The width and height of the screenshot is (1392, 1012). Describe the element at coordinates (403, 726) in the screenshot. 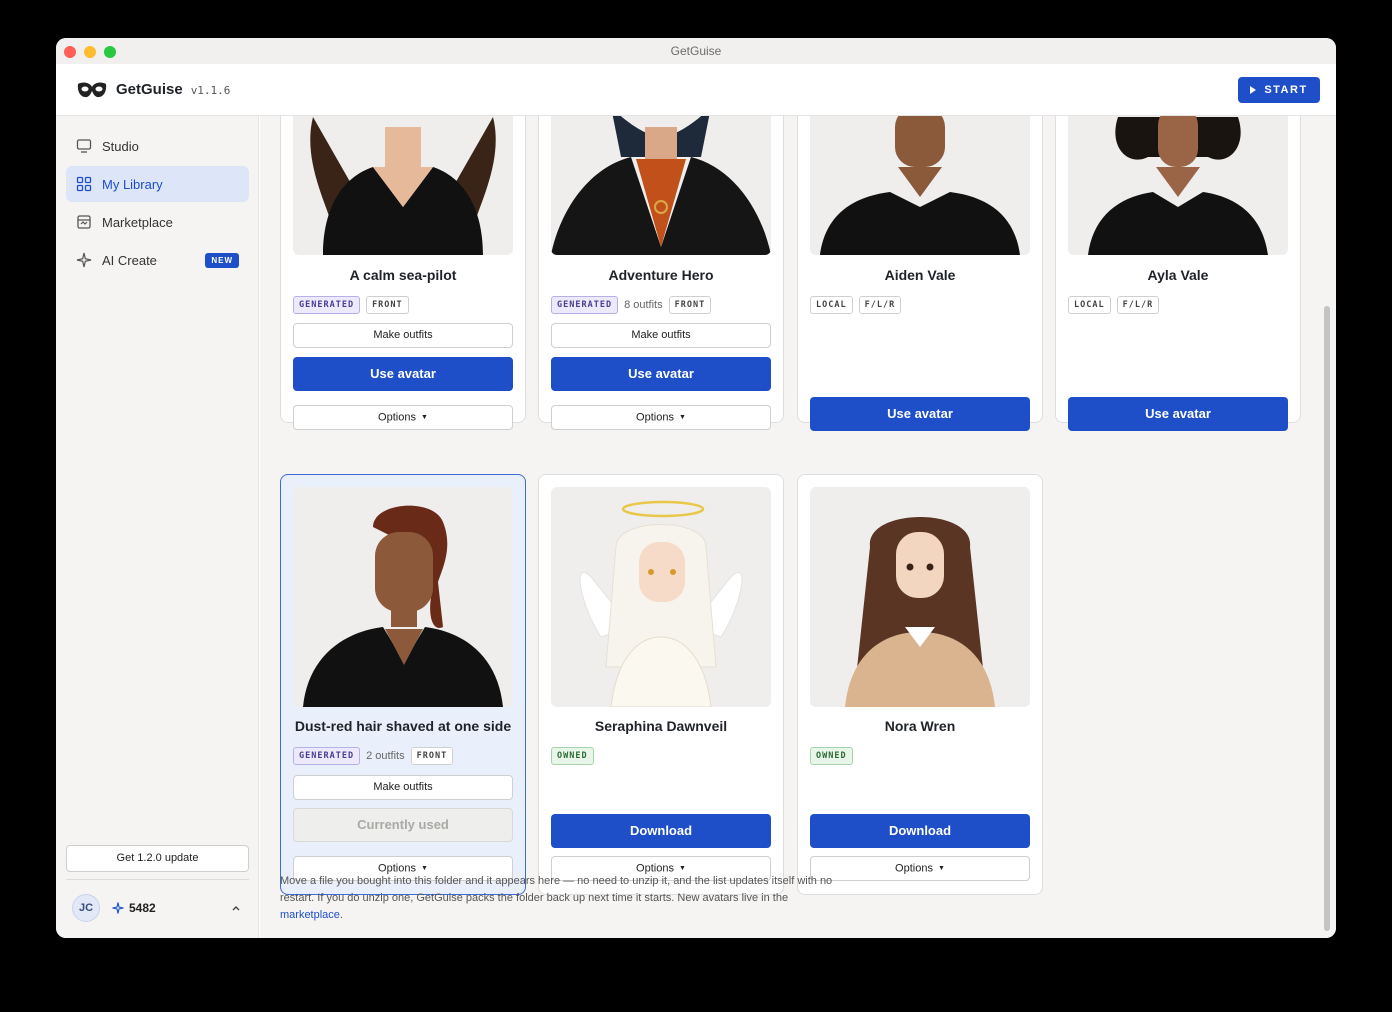

I see `avatar-name: Dust-red hair shaved at one side` at that location.